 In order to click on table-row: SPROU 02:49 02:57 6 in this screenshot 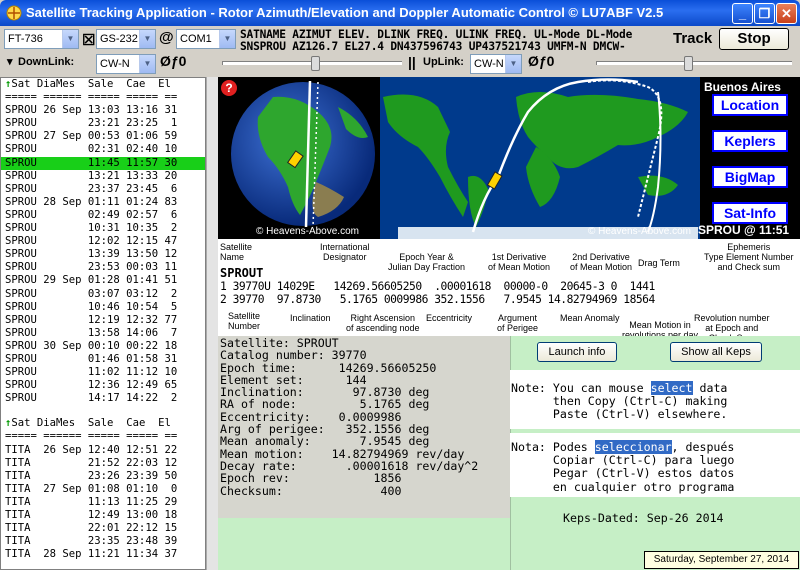, I will do `click(103, 215)`.